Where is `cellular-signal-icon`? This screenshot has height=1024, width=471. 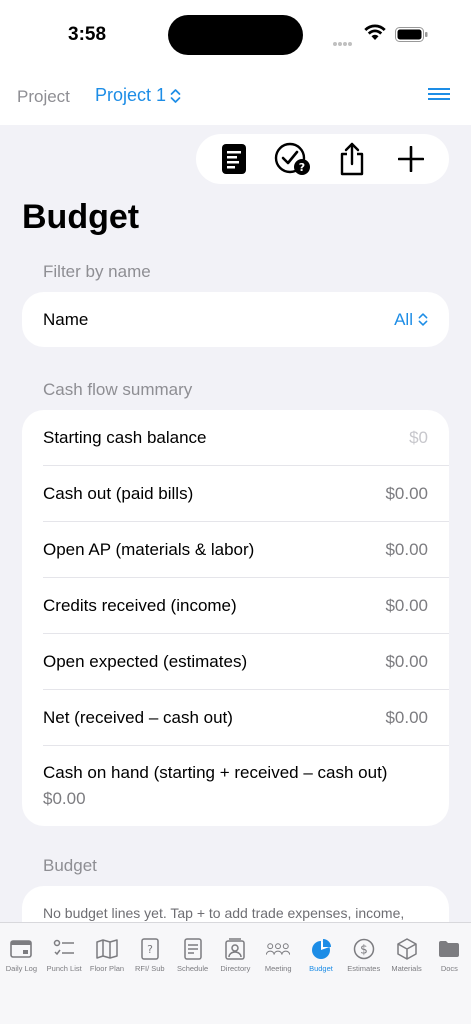 cellular-signal-icon is located at coordinates (343, 42).